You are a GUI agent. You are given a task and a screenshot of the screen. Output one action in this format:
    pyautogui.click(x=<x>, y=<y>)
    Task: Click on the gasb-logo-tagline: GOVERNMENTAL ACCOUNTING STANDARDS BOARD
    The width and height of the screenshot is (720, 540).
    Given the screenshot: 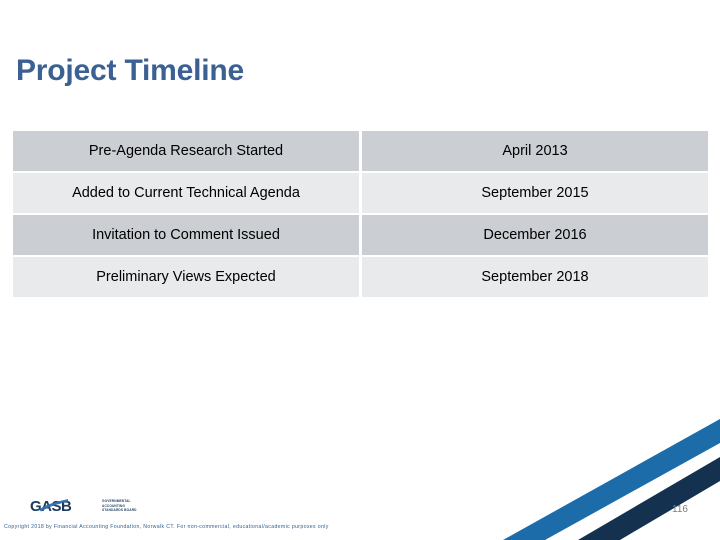 What is the action you would take?
    pyautogui.click(x=119, y=505)
    